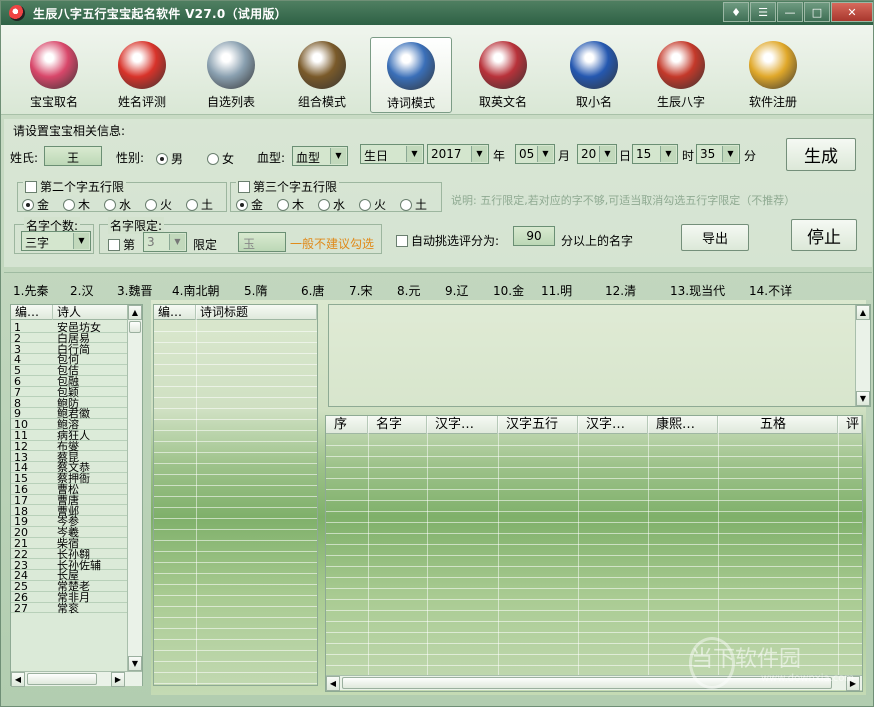  Describe the element at coordinates (535, 154) in the screenshot. I see `month-select: 05` at that location.